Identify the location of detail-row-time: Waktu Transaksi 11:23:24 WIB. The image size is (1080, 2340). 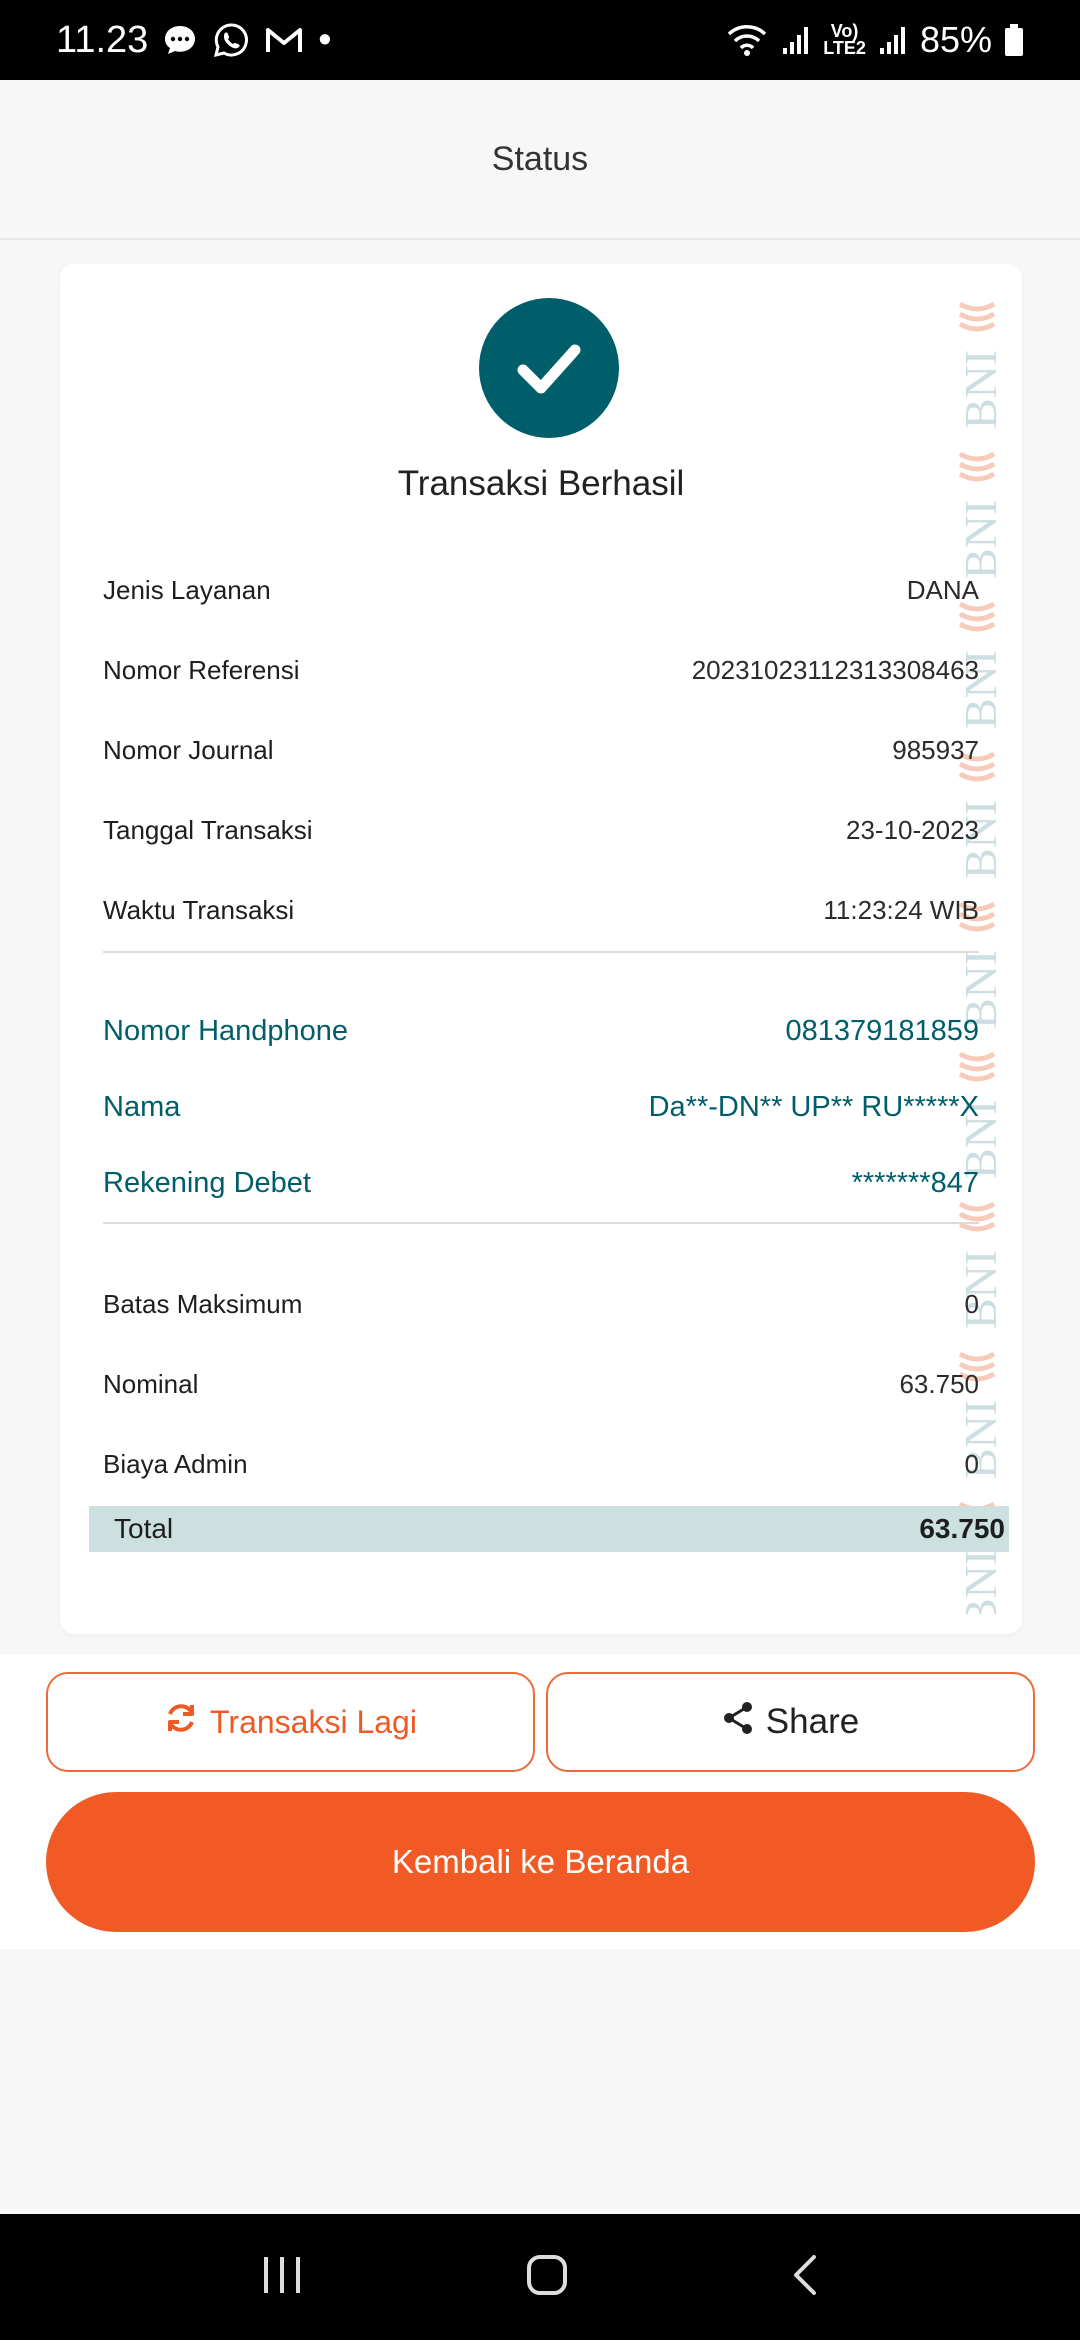
(541, 910).